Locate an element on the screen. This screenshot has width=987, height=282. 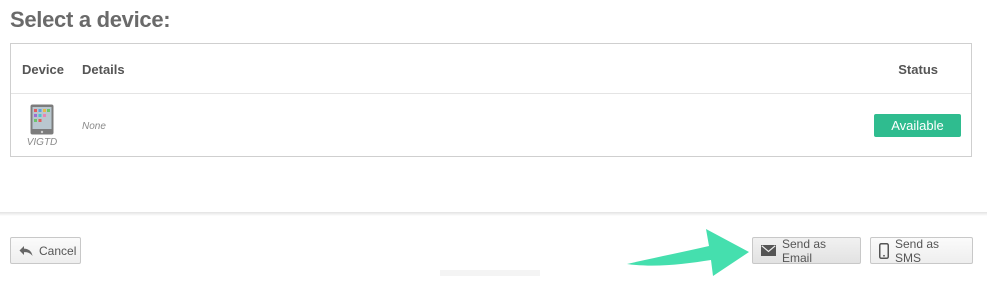
faint-shadow is located at coordinates (490, 273).